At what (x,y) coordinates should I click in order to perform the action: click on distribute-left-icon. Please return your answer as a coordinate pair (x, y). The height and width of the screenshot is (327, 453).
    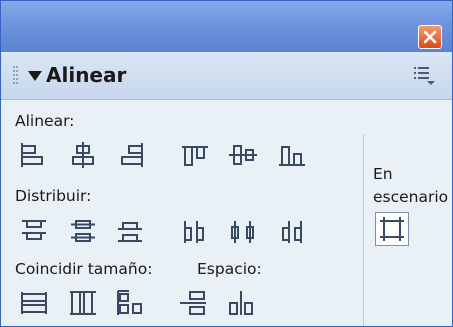
    Looking at the image, I should click on (195, 232).